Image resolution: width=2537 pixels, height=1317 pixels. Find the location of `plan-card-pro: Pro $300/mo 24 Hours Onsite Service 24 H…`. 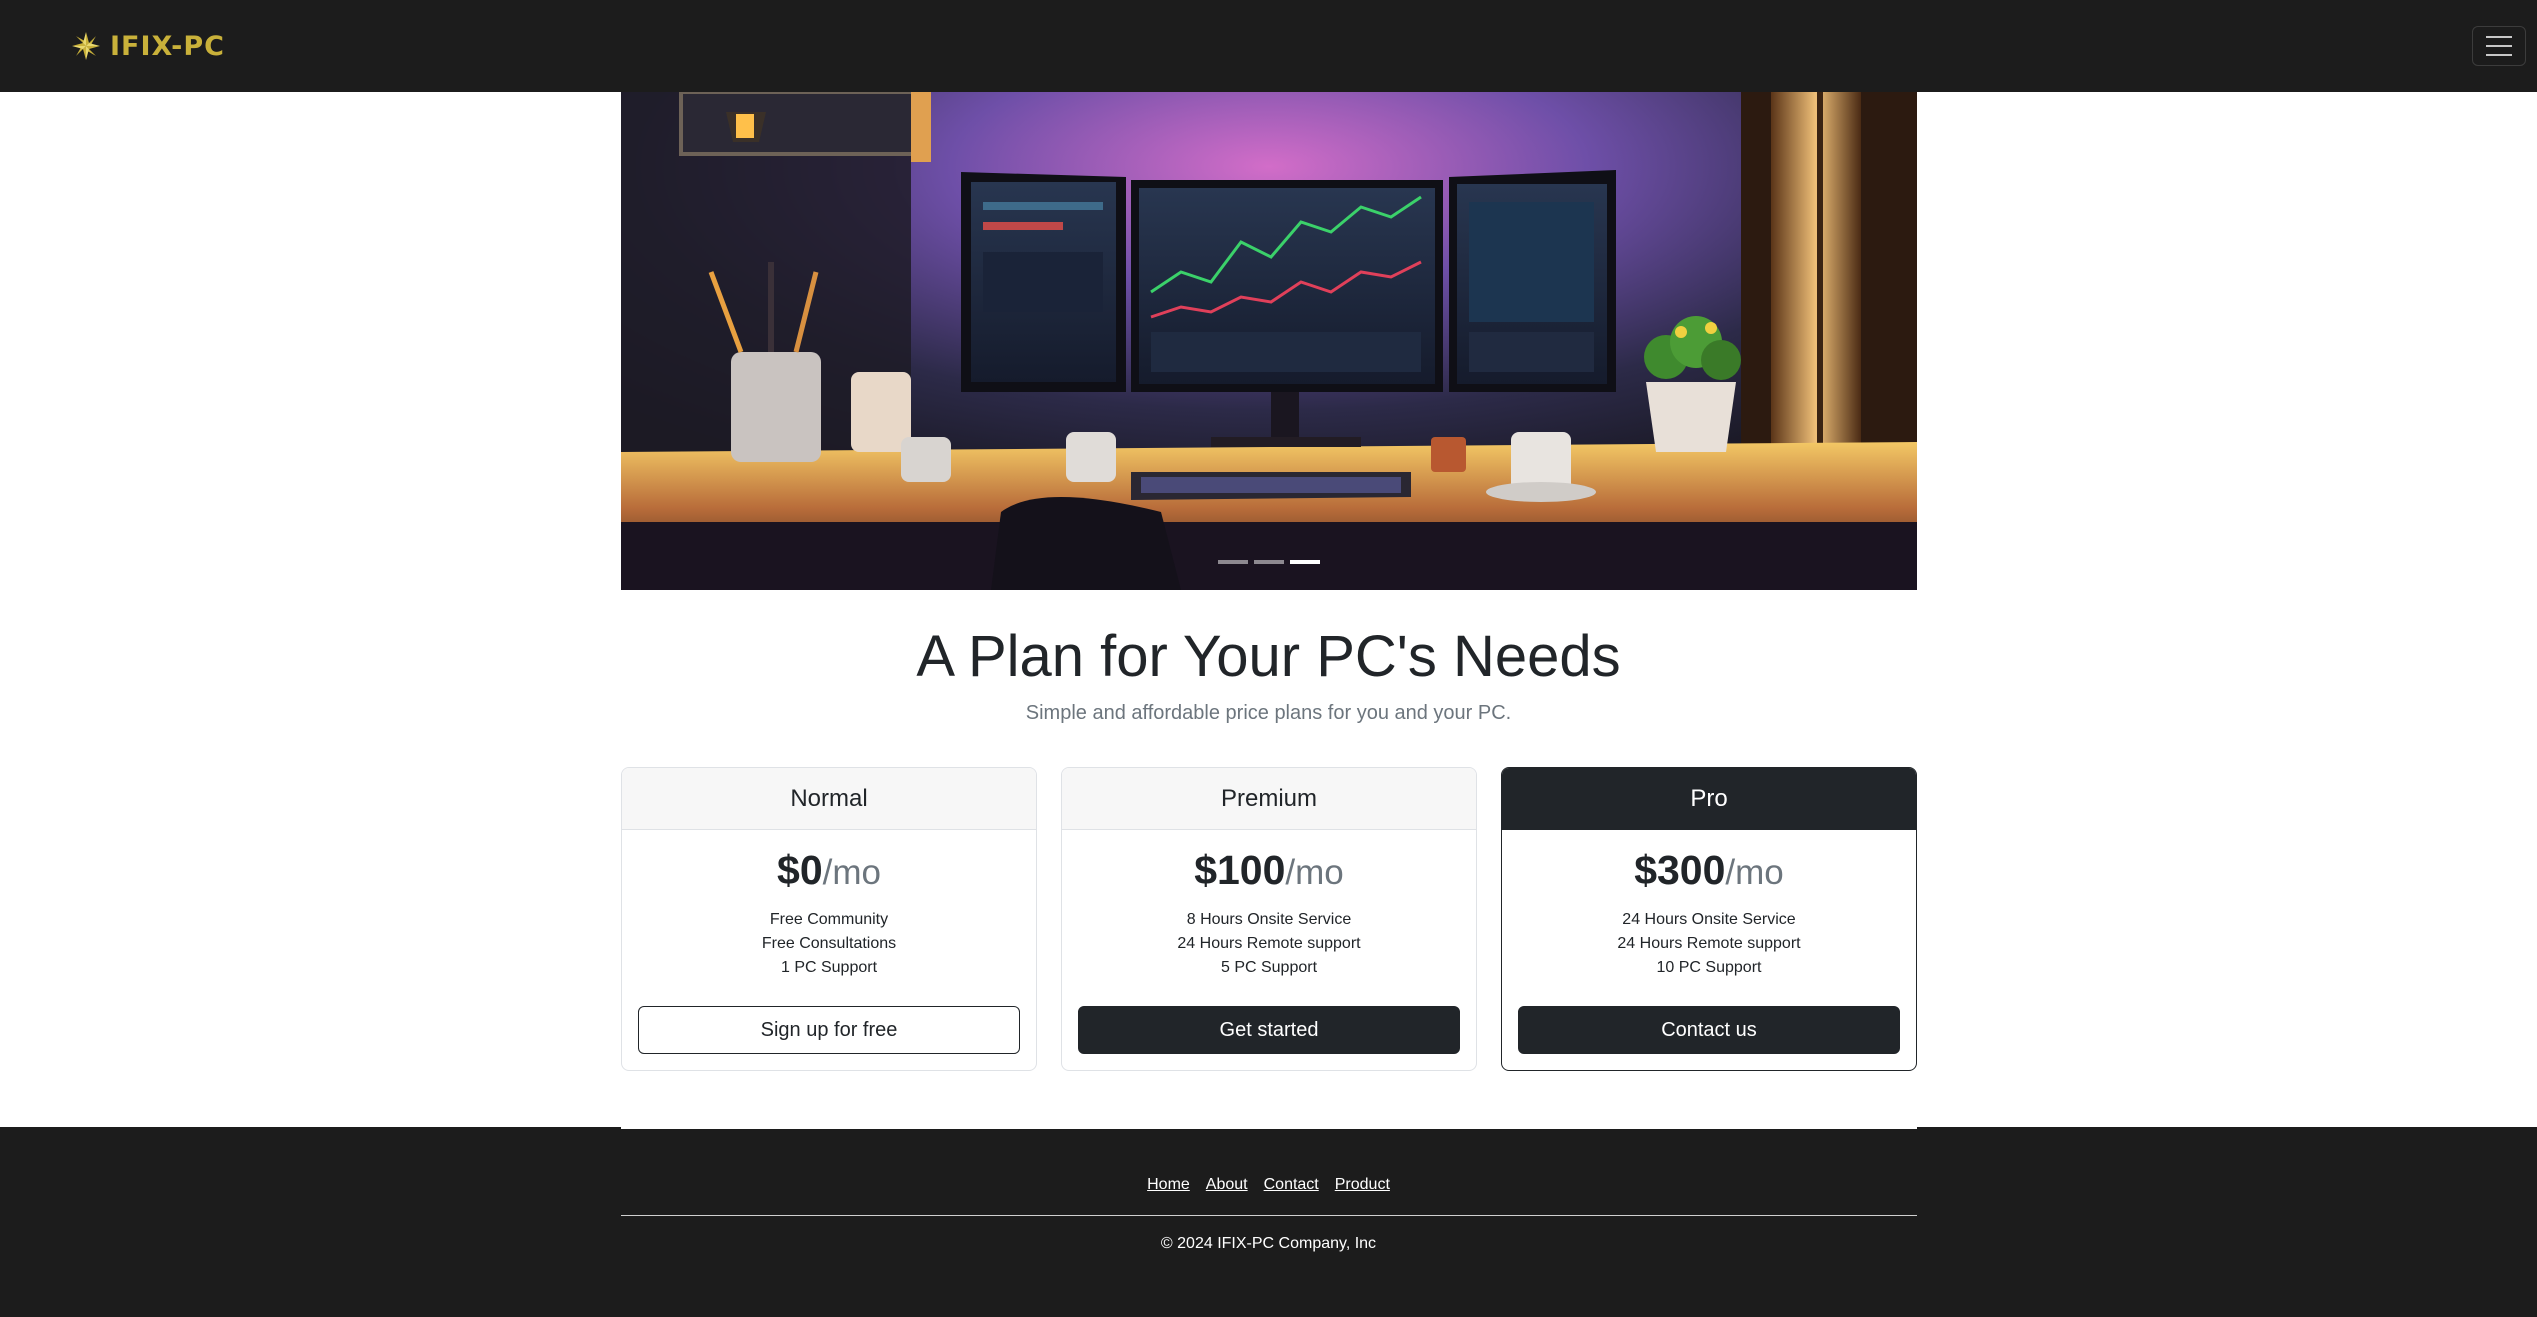

plan-card-pro: Pro $300/mo 24 Hours Onsite Service 24 H… is located at coordinates (1709, 919).